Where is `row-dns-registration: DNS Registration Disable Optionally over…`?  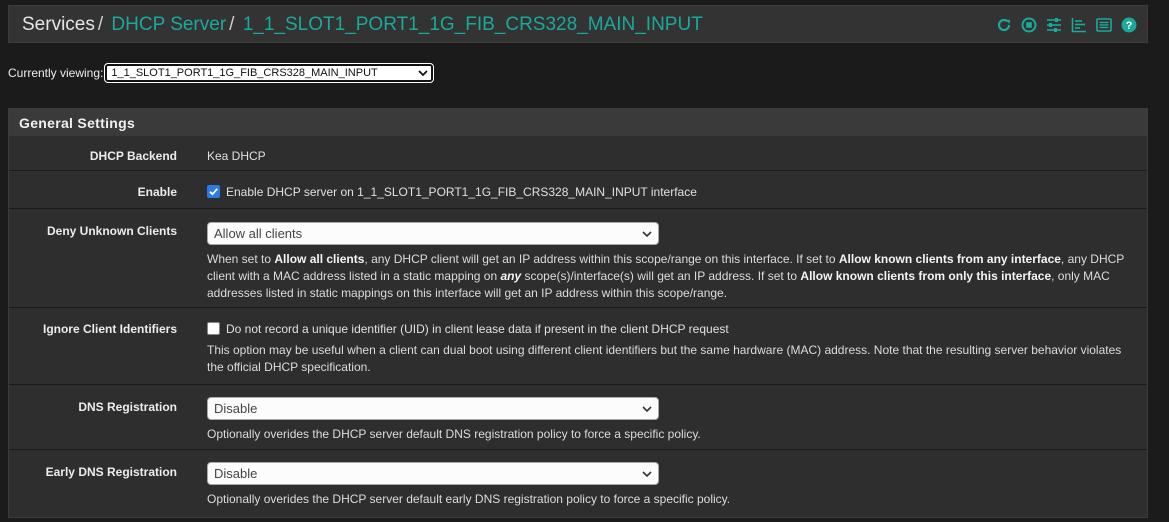
row-dns-registration: DNS Registration Disable Optionally over… is located at coordinates (578, 417).